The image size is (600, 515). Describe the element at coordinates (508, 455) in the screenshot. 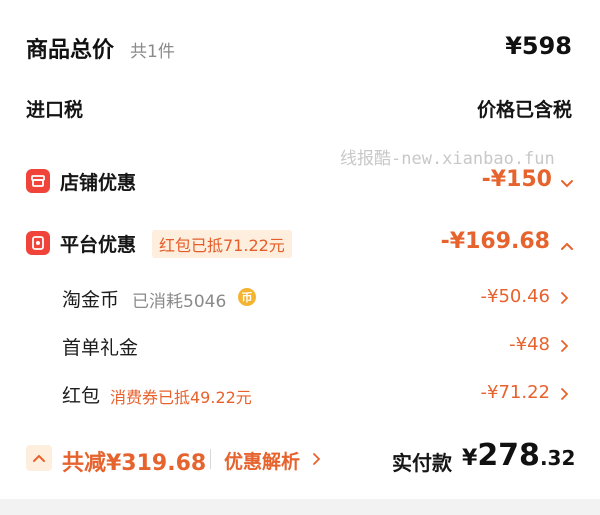

I see `pay-integer: 278` at that location.